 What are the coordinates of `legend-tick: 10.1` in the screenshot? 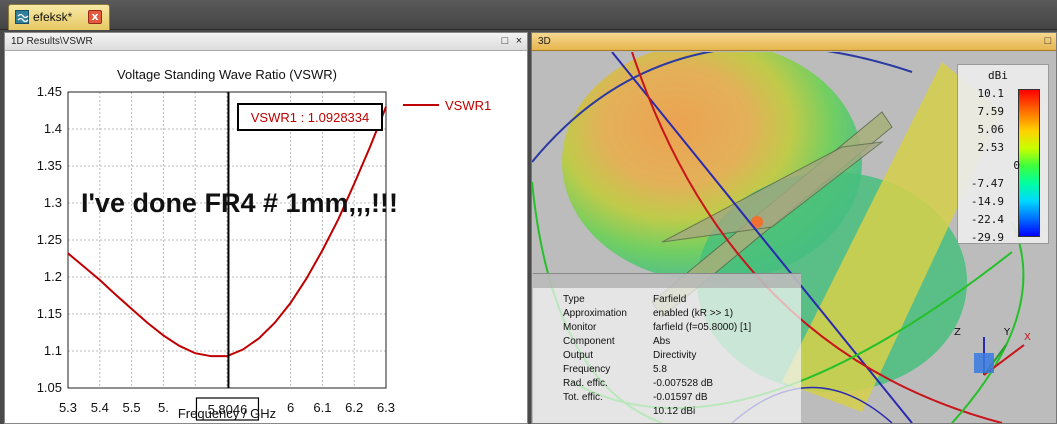 It's located at (991, 93).